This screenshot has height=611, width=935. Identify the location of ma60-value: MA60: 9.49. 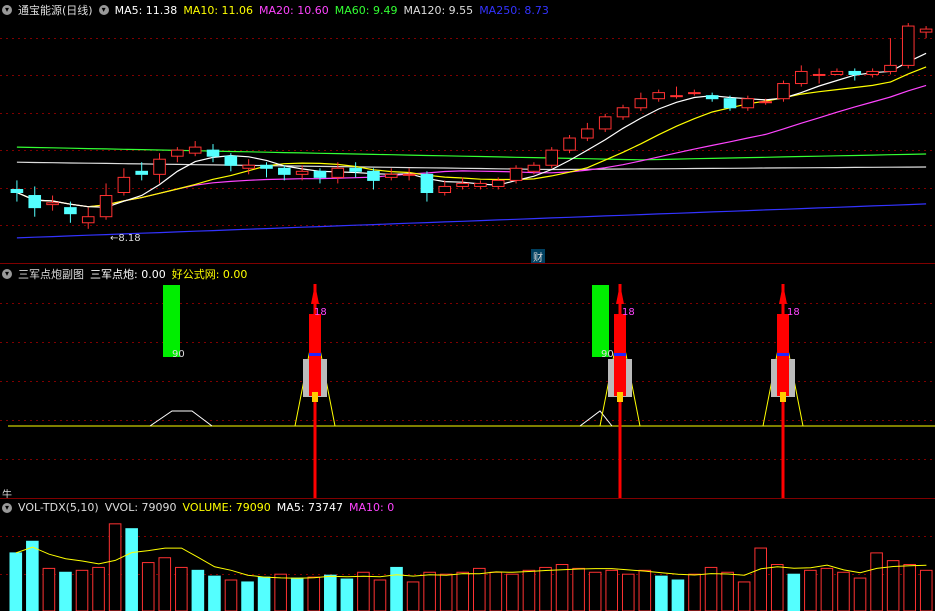
(366, 10).